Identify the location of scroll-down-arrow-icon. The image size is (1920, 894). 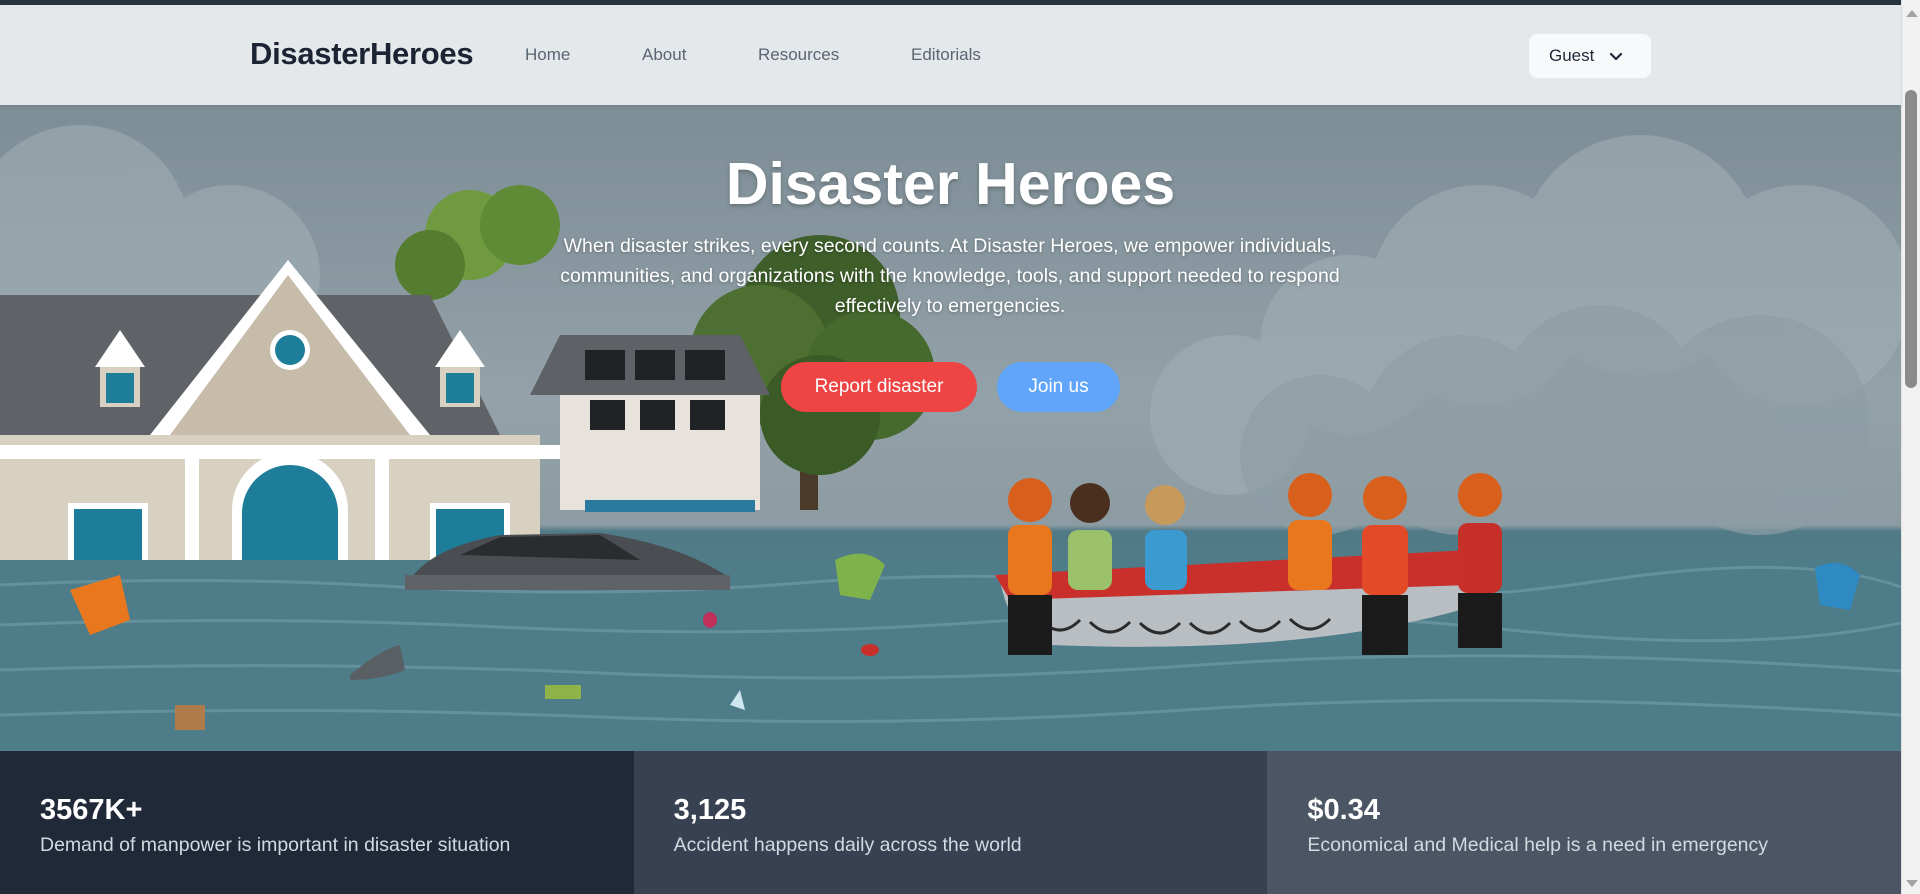
(1912, 883).